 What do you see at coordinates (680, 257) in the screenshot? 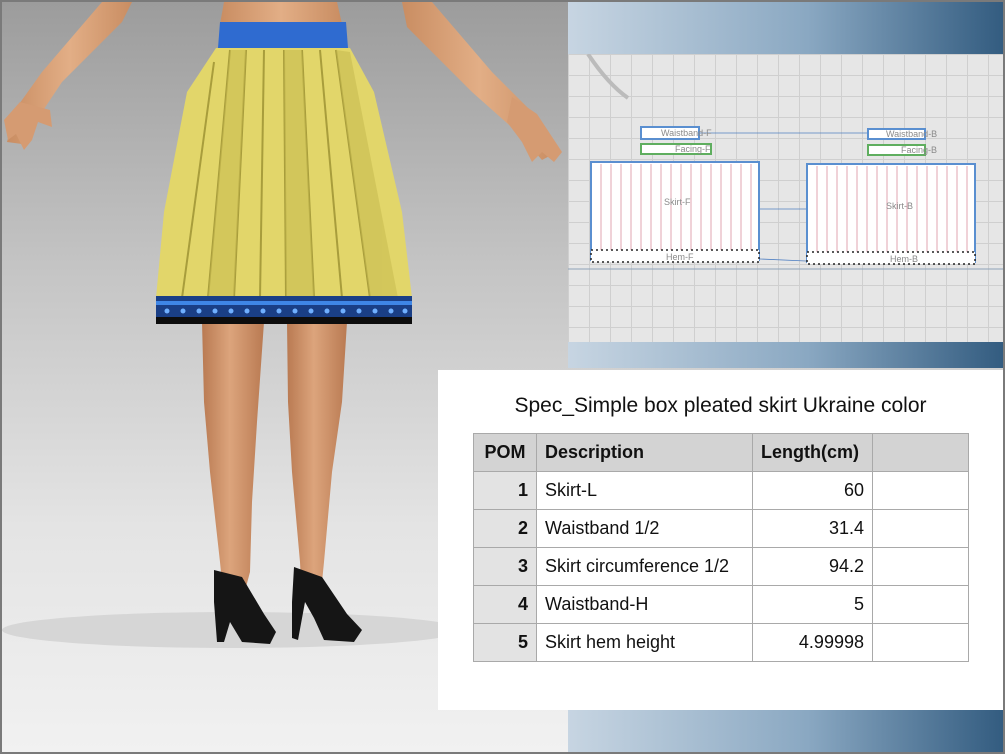
I see `piece-label: Hem-F` at bounding box center [680, 257].